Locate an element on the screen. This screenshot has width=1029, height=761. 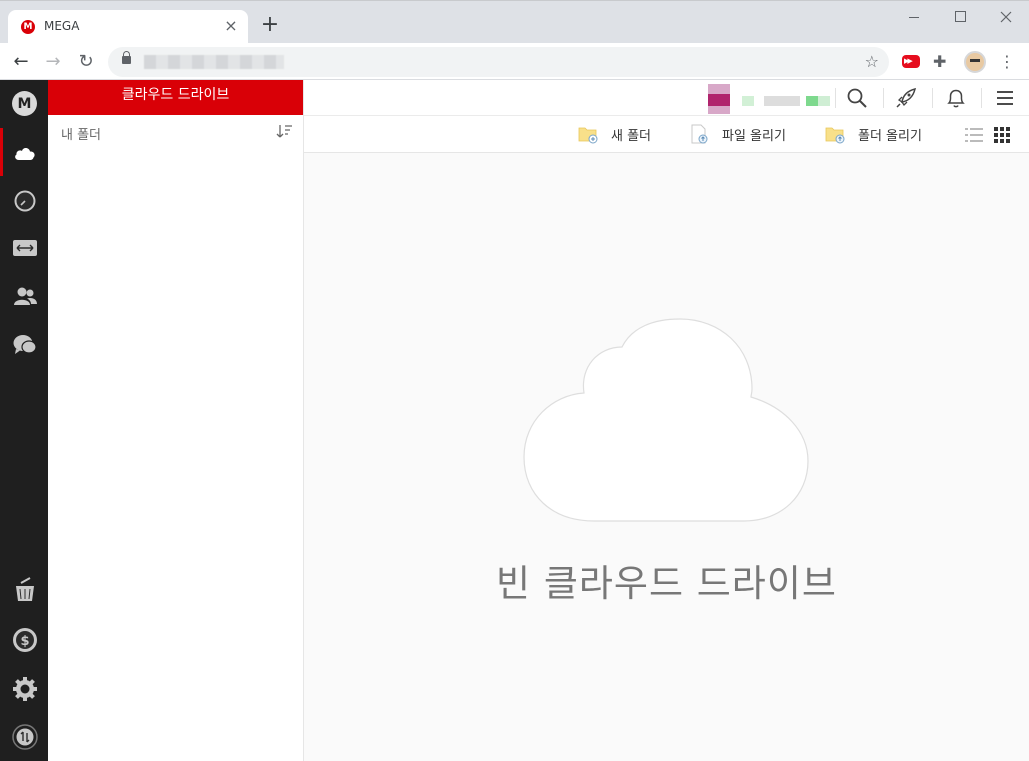
upload-folder-button: 폴더 올리기 is located at coordinates (880, 134).